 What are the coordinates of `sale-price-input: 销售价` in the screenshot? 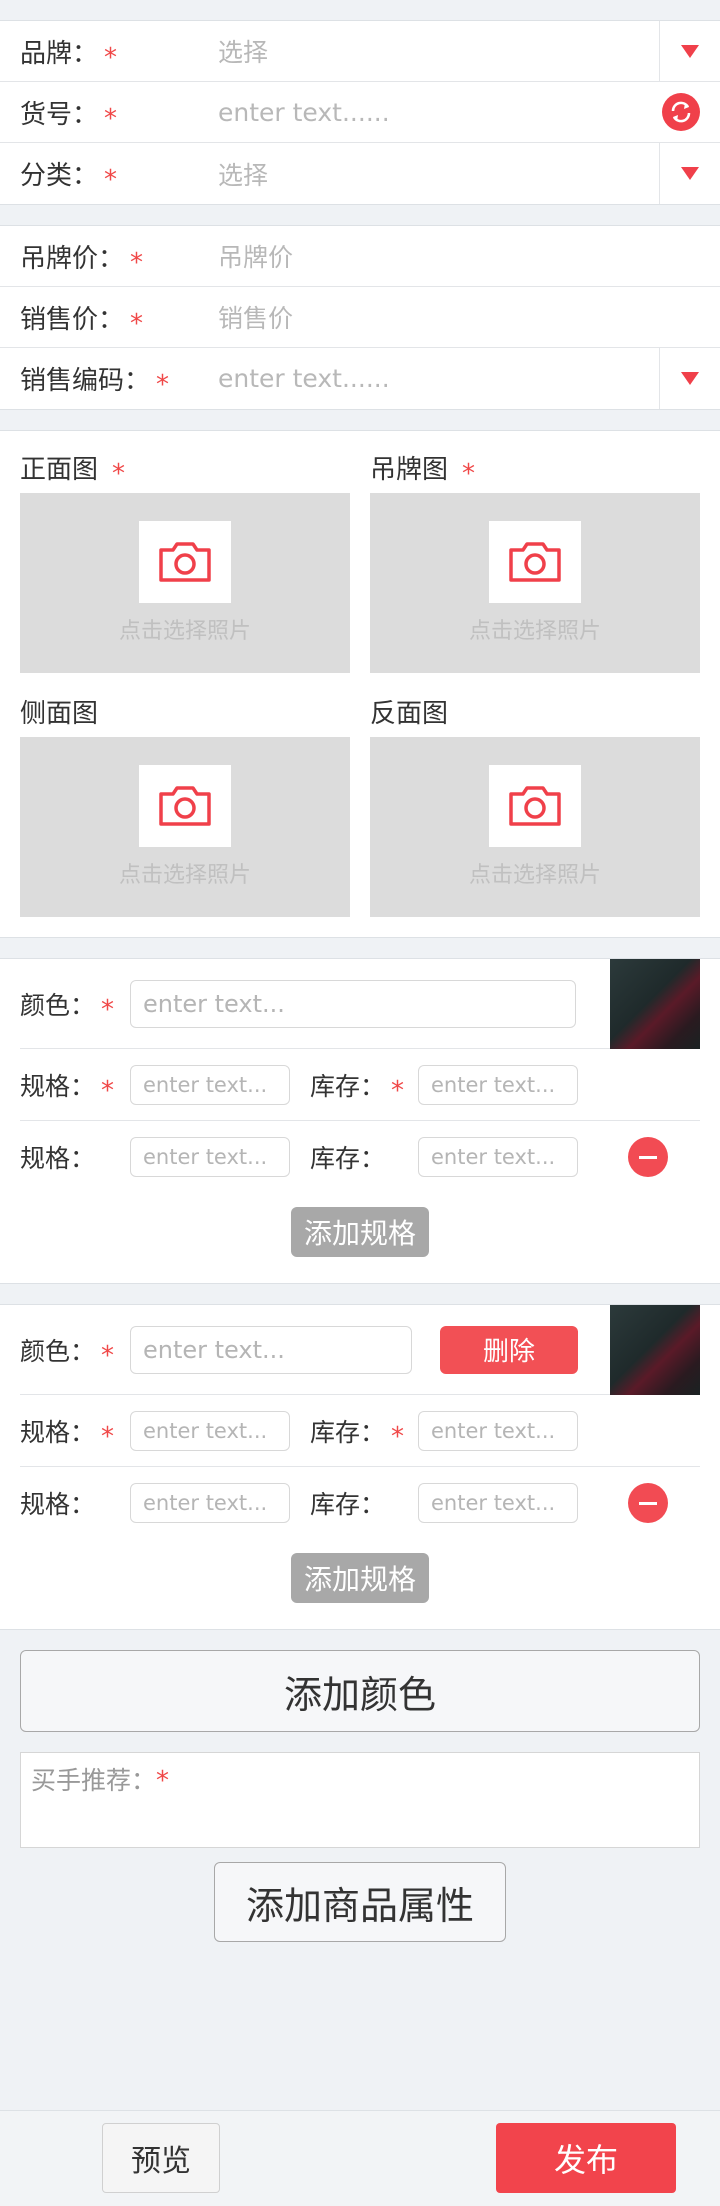 It's located at (460, 317).